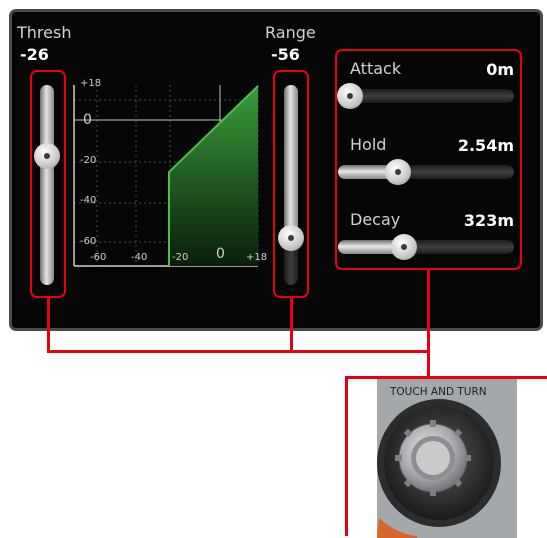 This screenshot has width=547, height=538. Describe the element at coordinates (291, 184) in the screenshot. I see `range-highlight-box` at that location.